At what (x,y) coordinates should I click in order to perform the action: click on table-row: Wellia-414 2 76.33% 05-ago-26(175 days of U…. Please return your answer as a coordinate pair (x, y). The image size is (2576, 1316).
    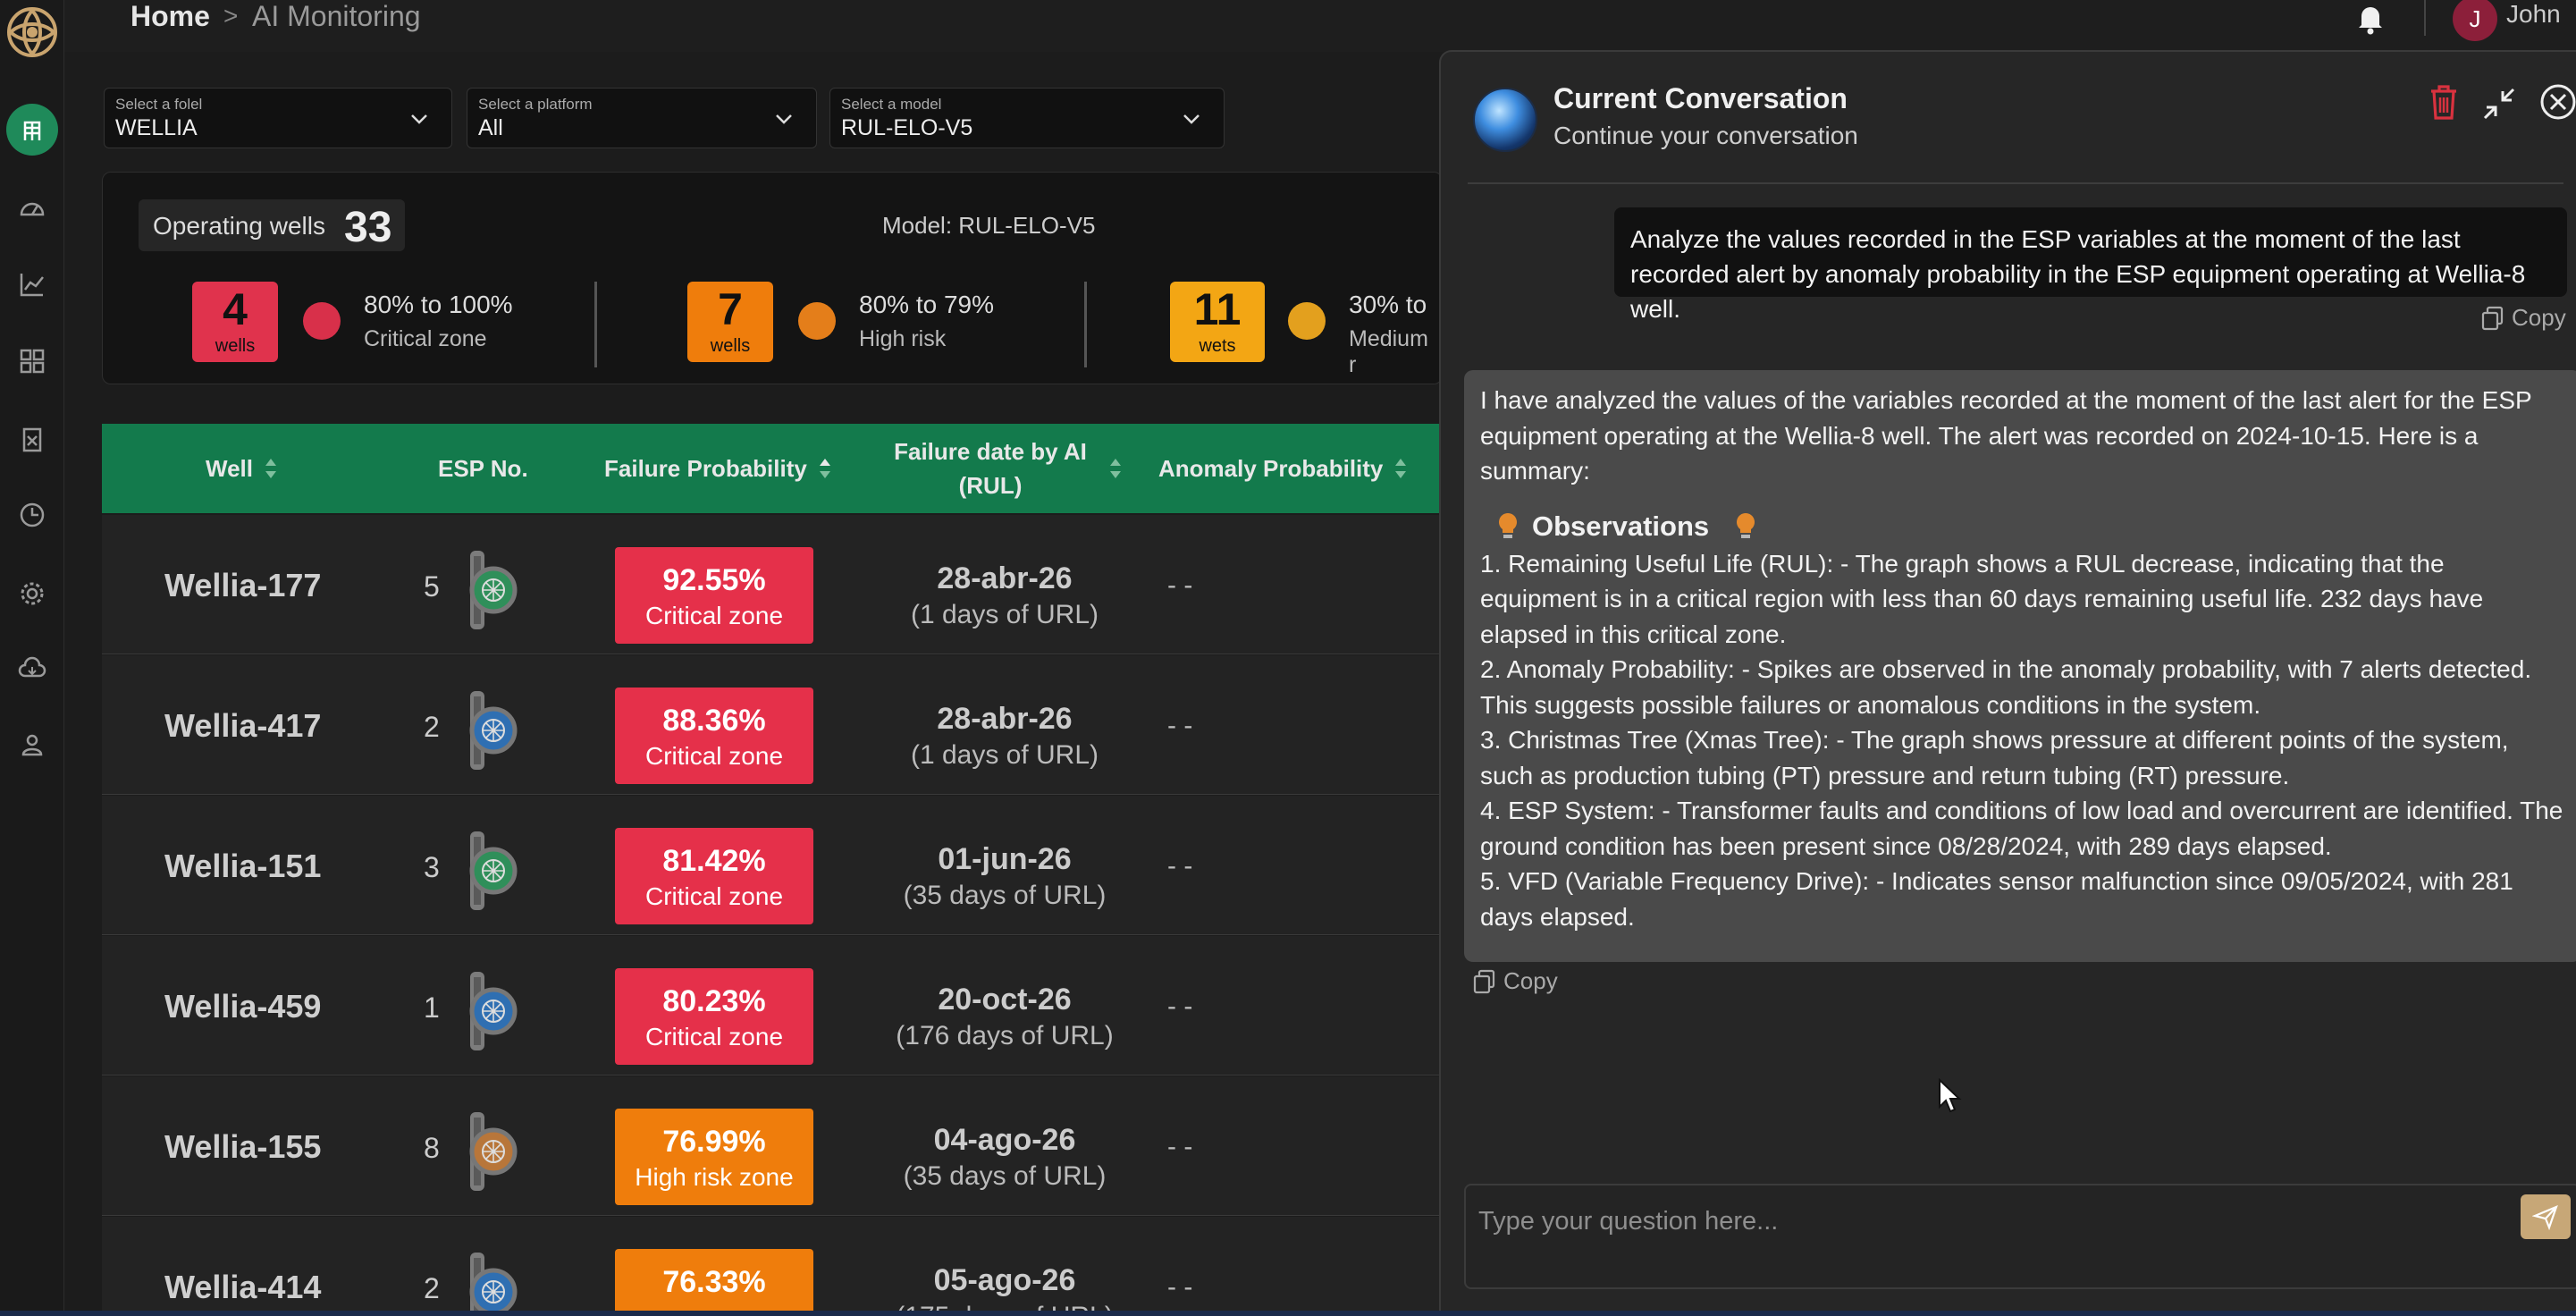
    Looking at the image, I should click on (773, 1266).